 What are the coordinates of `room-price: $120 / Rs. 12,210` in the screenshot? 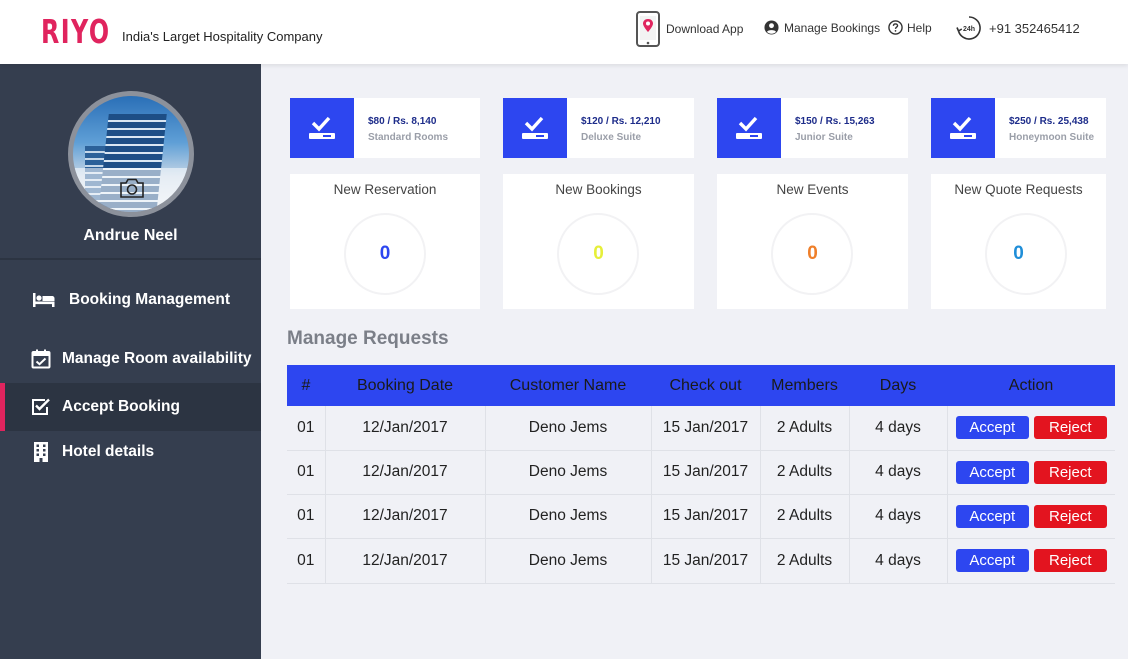 It's located at (621, 121).